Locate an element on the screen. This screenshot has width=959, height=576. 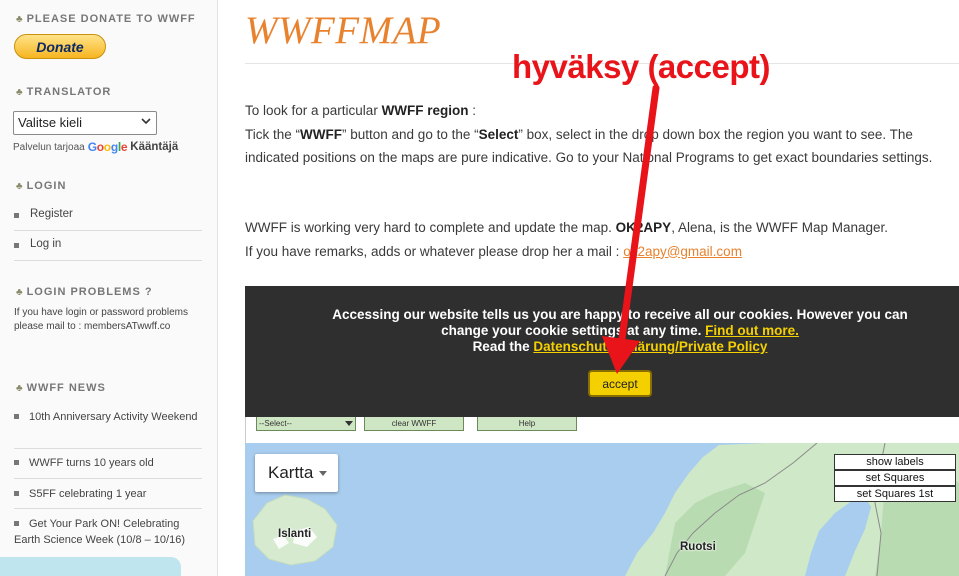
page-title: WWFFMAP is located at coordinates (343, 30).